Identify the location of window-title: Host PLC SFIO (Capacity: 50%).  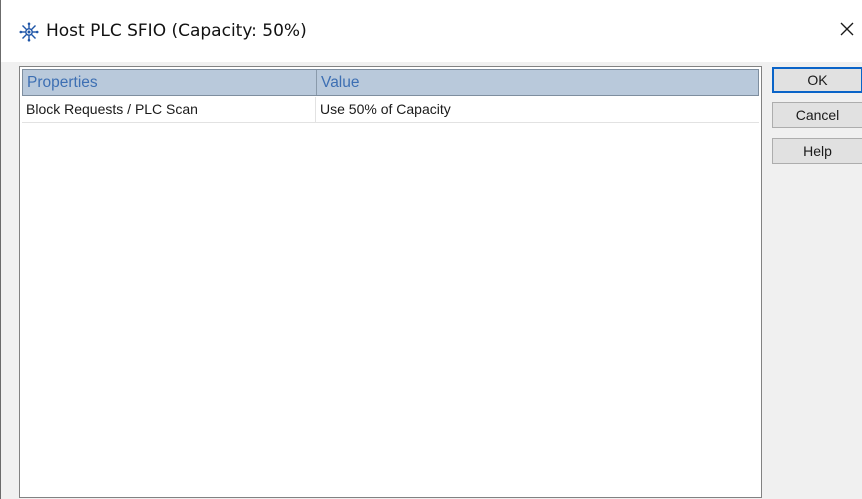
(176, 31).